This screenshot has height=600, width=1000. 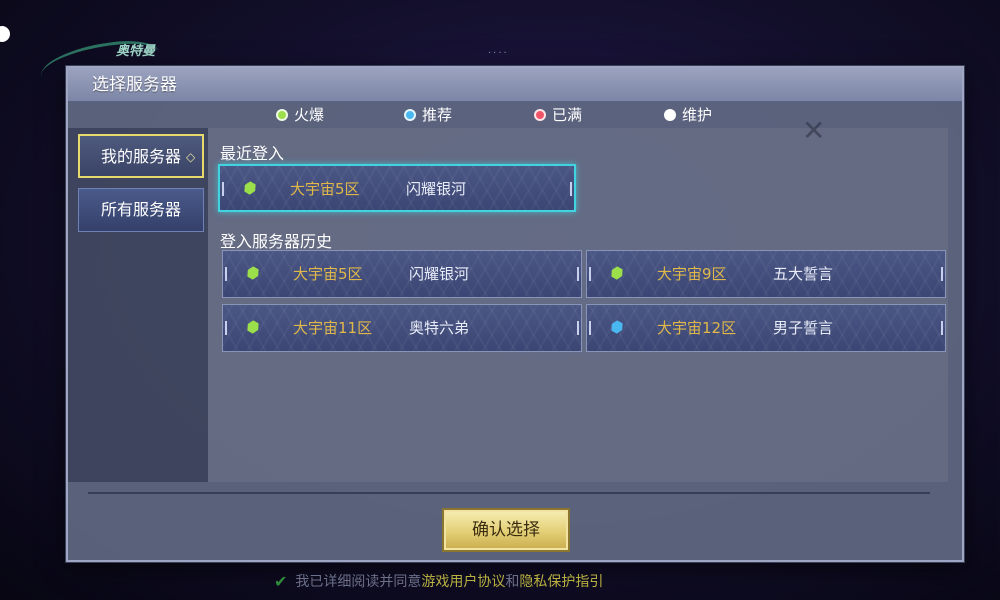 I want to click on history-server-card: 大宇宙9区 五大誓言, so click(x=766, y=274).